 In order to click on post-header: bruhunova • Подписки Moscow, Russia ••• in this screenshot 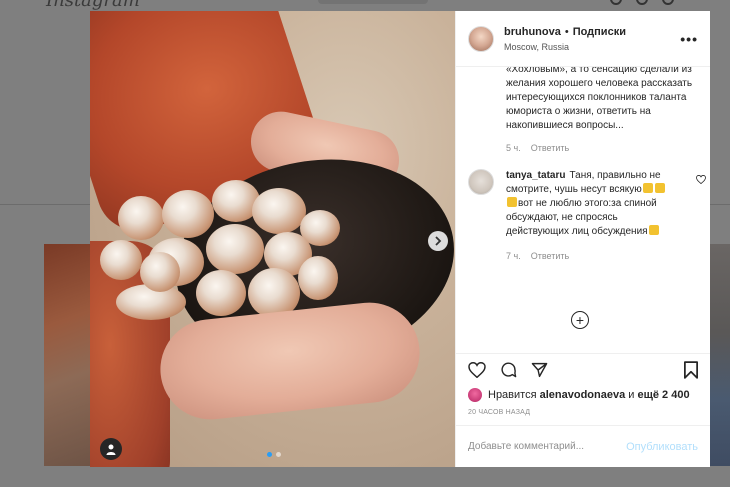, I will do `click(583, 39)`.